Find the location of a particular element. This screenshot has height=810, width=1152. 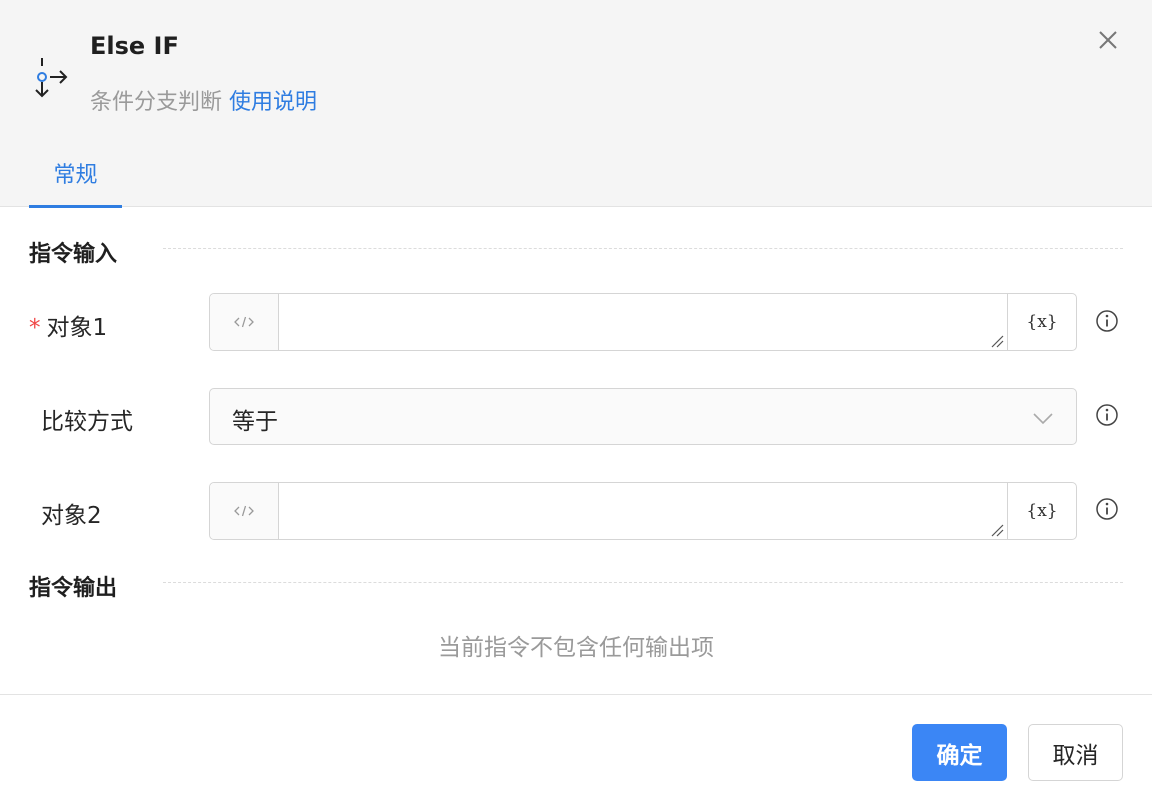

object2-input-group: {x} is located at coordinates (643, 511).